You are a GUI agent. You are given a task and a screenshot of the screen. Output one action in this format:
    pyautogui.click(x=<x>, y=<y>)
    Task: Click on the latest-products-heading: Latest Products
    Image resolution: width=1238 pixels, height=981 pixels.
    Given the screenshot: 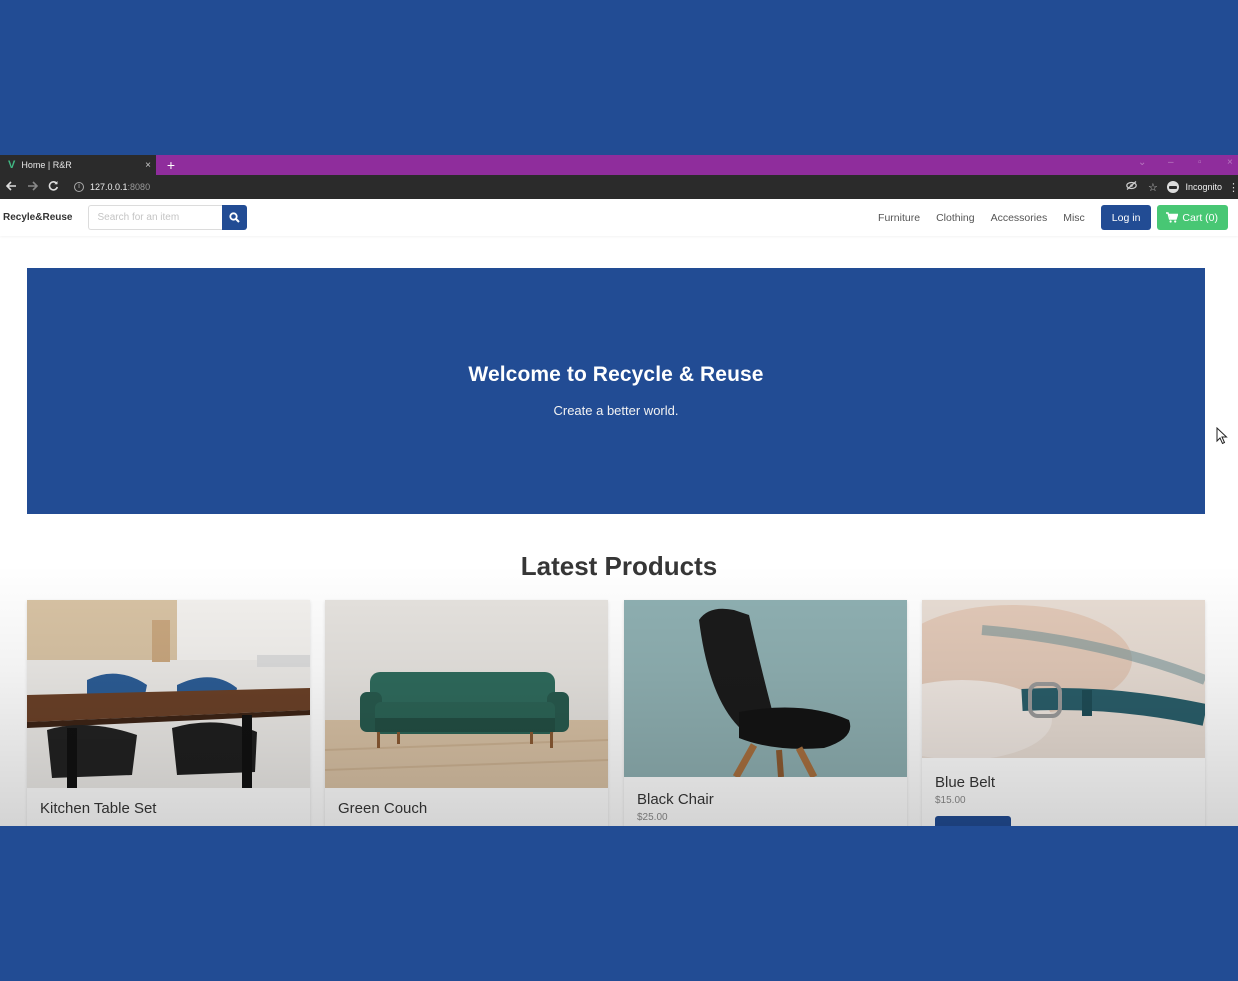 What is the action you would take?
    pyautogui.click(x=619, y=566)
    